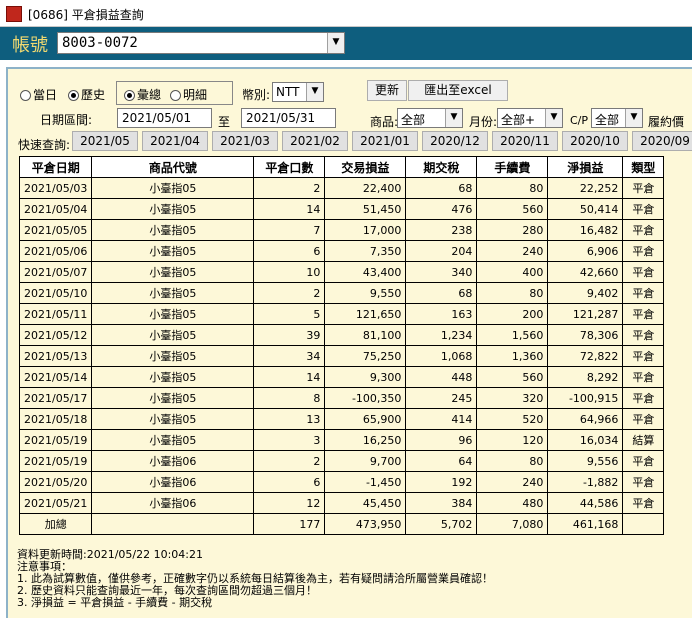  Describe the element at coordinates (643, 440) in the screenshot. I see `table-cell: 結算` at that location.